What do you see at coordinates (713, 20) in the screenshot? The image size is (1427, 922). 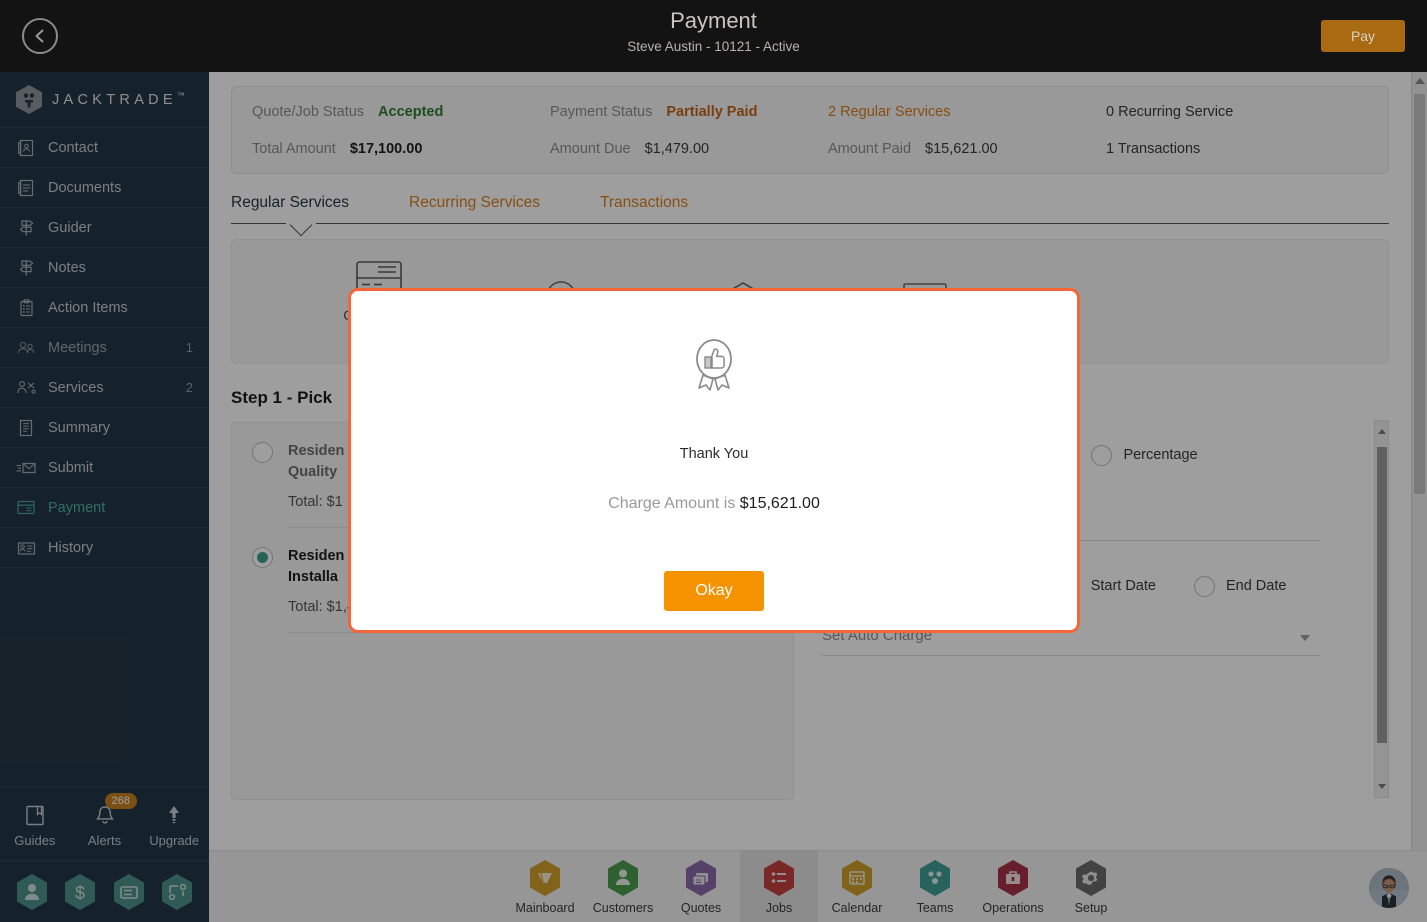 I see `page-title: Payment` at bounding box center [713, 20].